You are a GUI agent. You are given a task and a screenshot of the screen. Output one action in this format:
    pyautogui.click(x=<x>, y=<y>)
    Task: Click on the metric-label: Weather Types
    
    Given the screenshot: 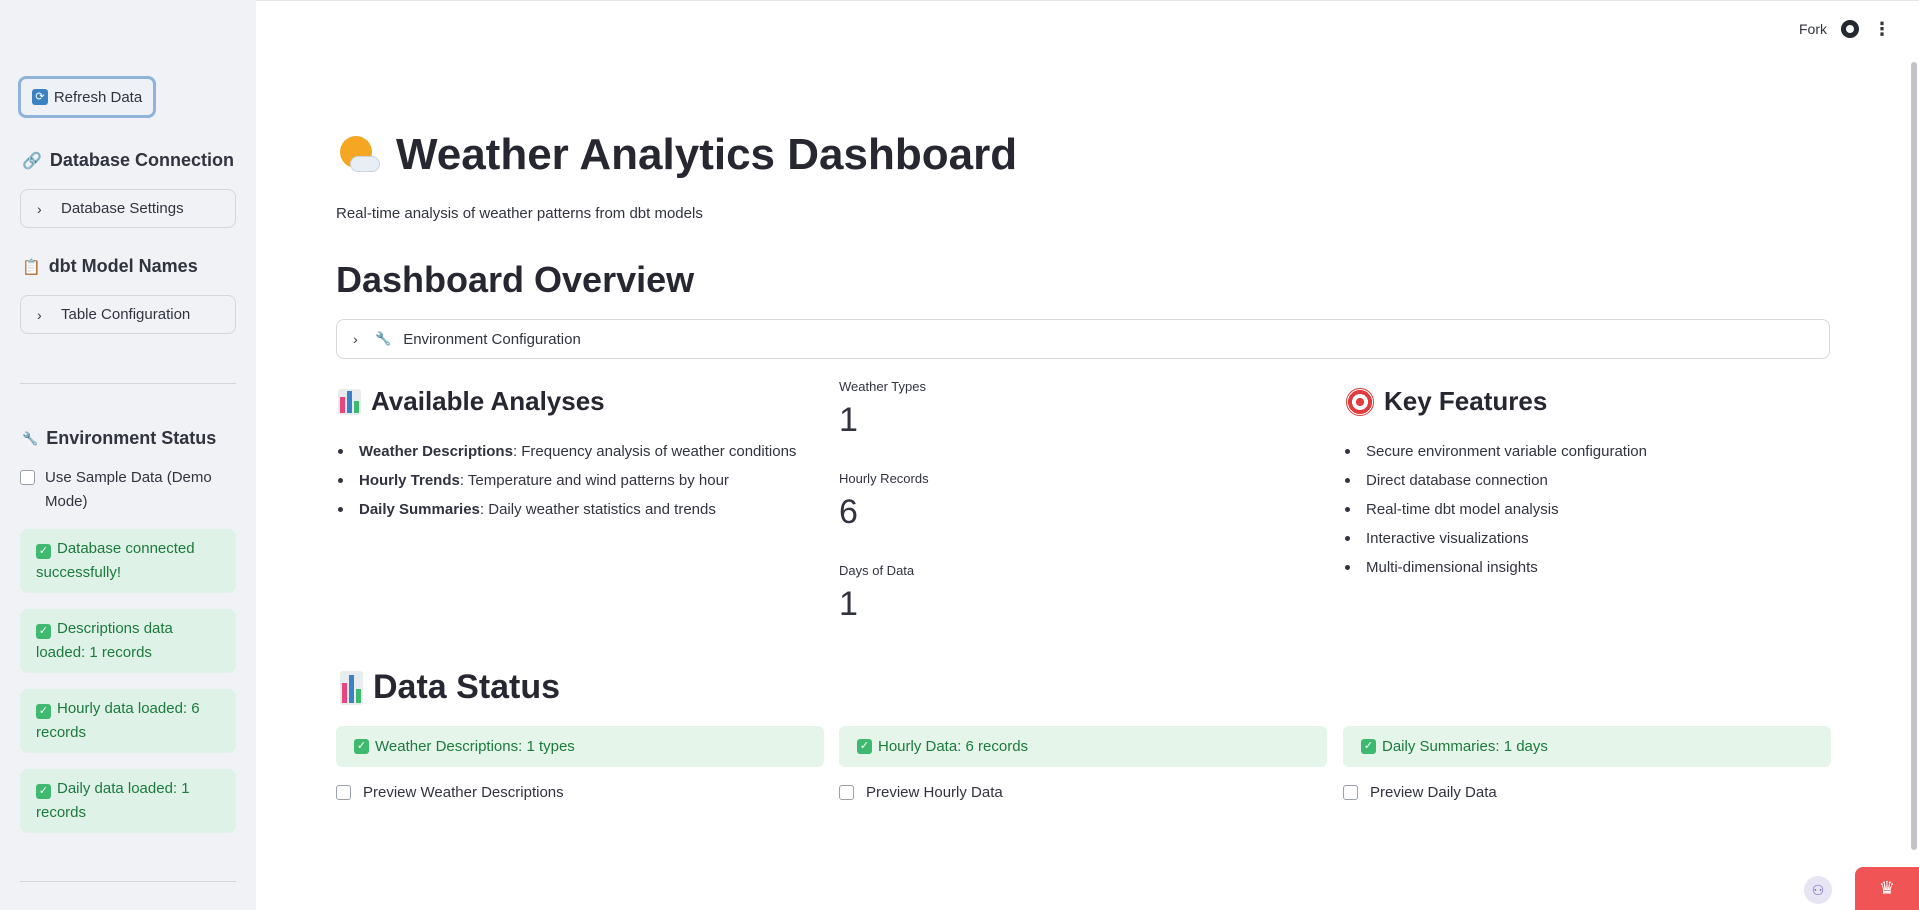 What is the action you would take?
    pyautogui.click(x=882, y=386)
    